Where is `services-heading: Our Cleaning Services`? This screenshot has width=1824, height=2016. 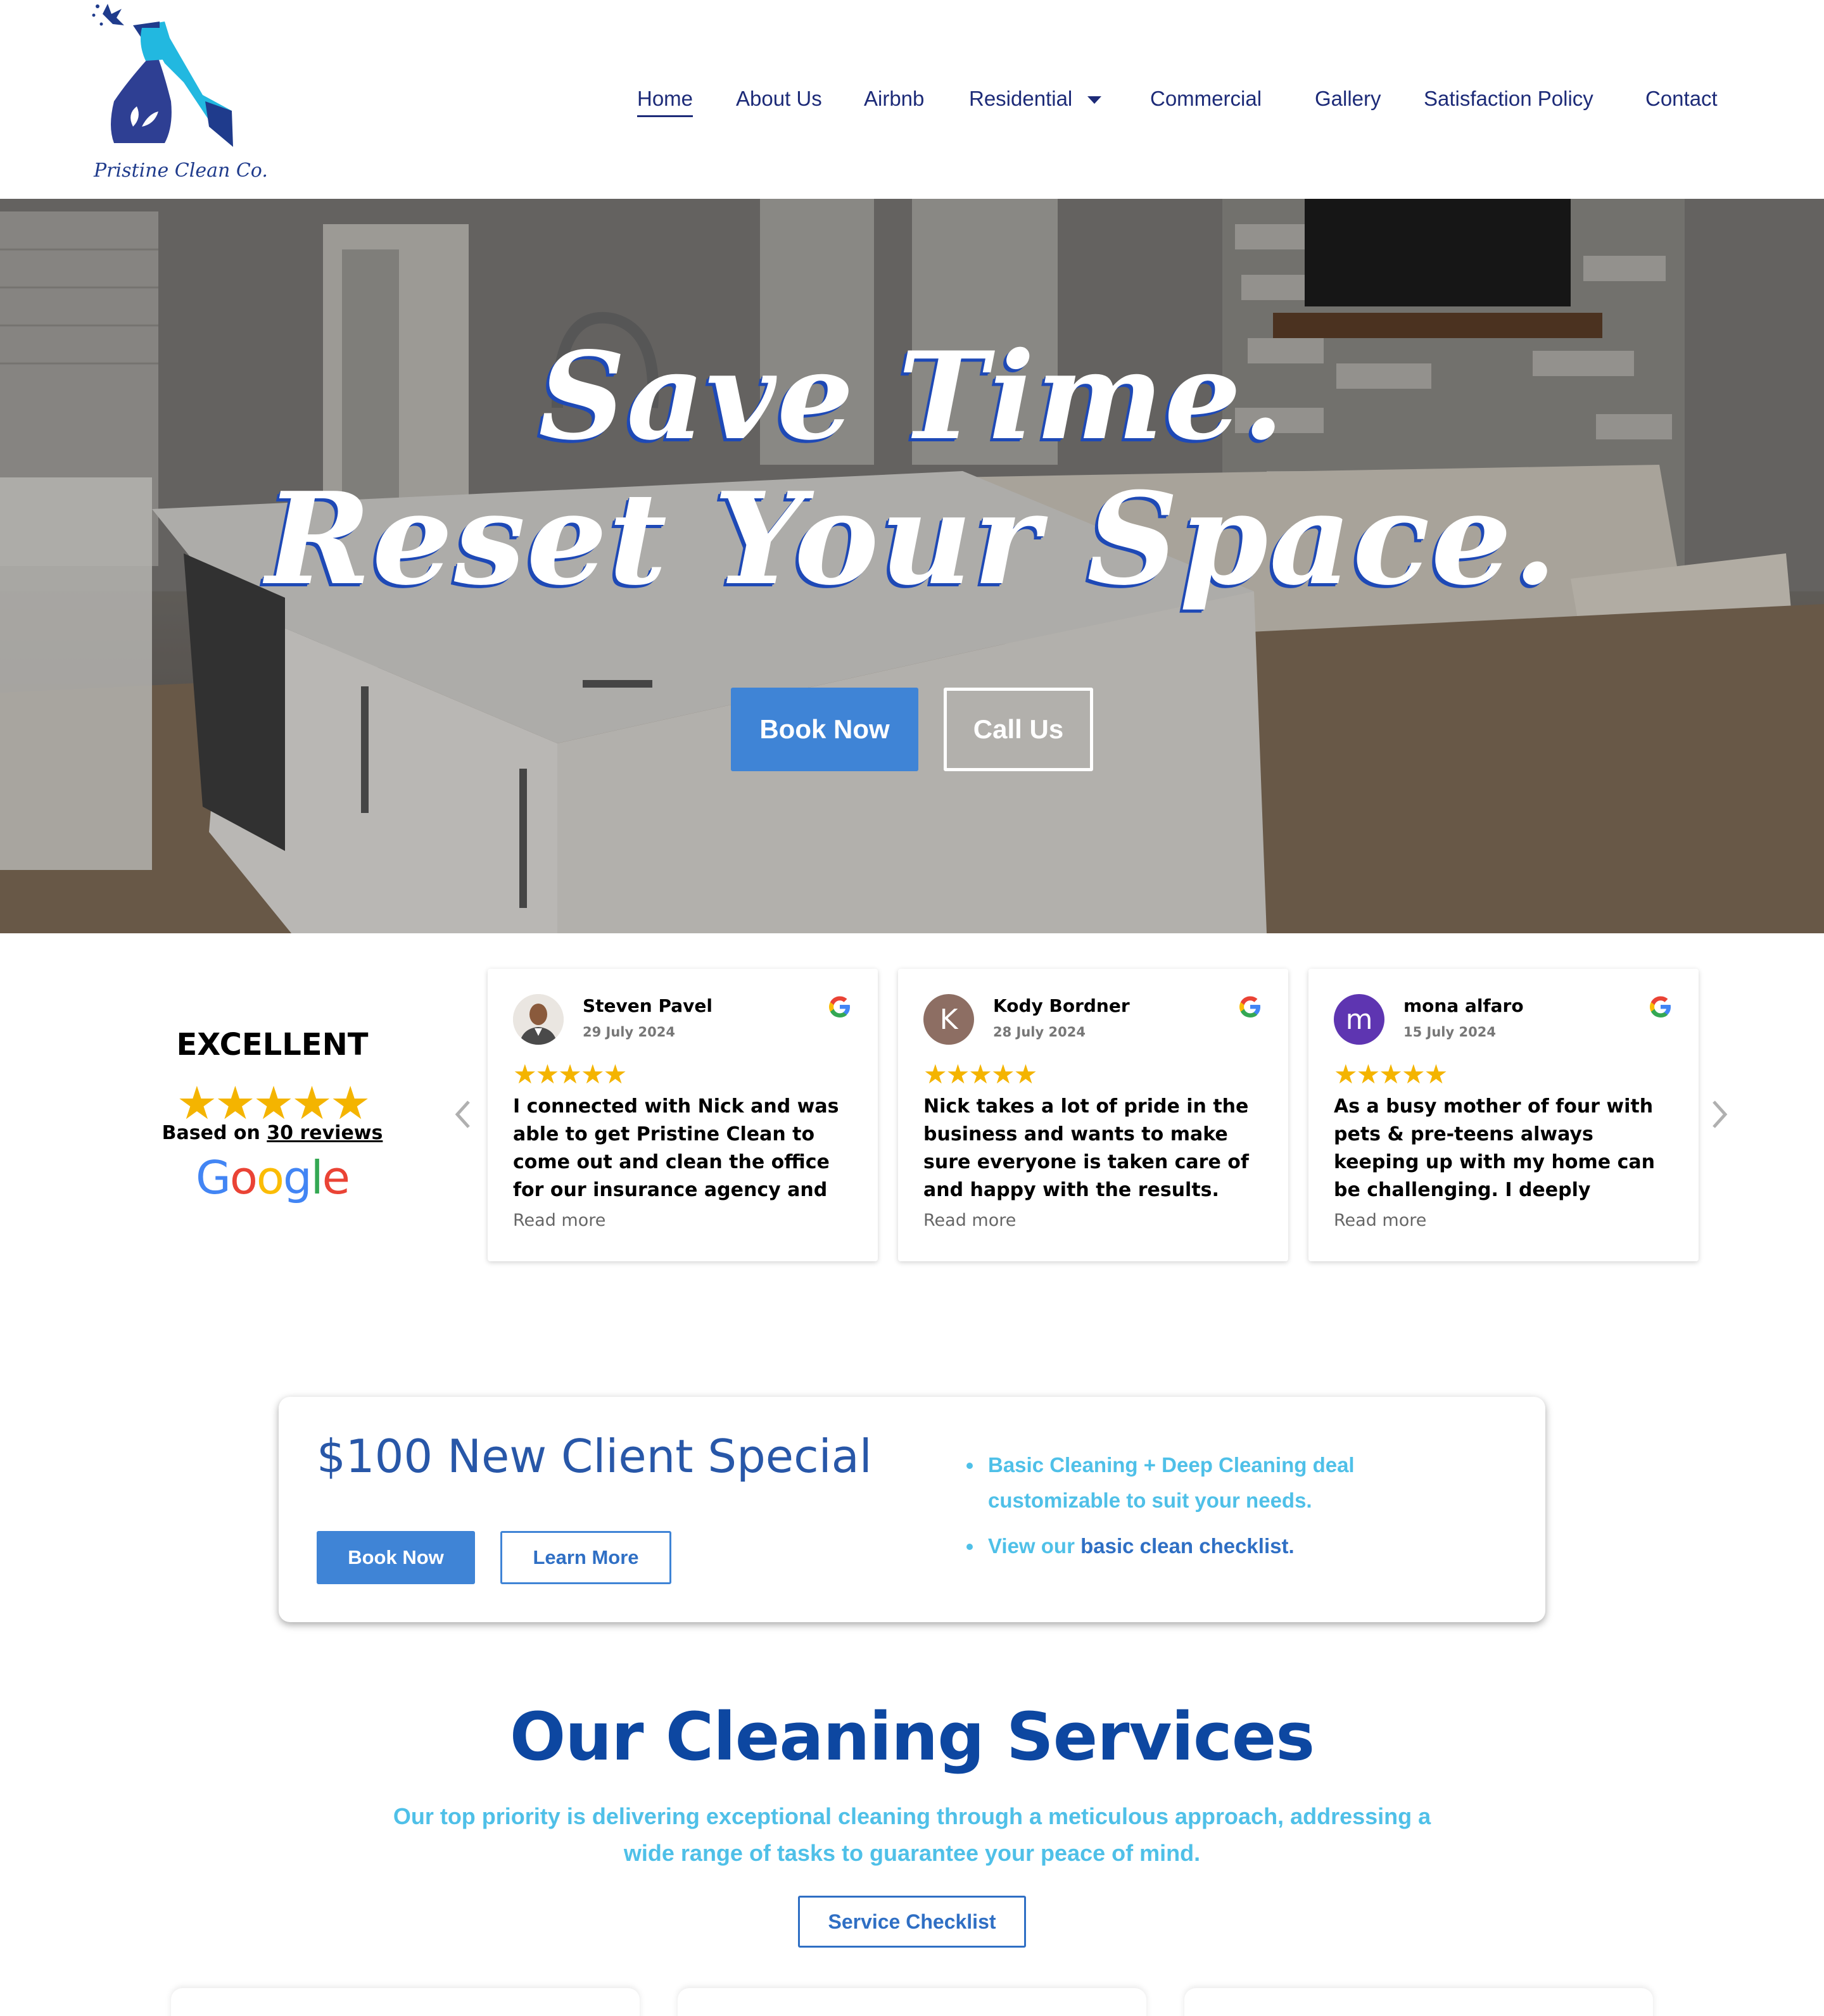 services-heading: Our Cleaning Services is located at coordinates (912, 1736).